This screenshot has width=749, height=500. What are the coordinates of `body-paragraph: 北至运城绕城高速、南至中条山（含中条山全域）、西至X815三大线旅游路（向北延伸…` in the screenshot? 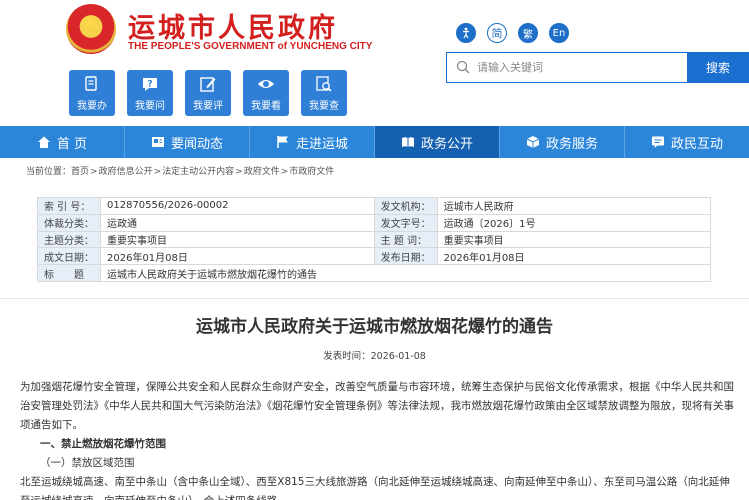 It's located at (375, 488).